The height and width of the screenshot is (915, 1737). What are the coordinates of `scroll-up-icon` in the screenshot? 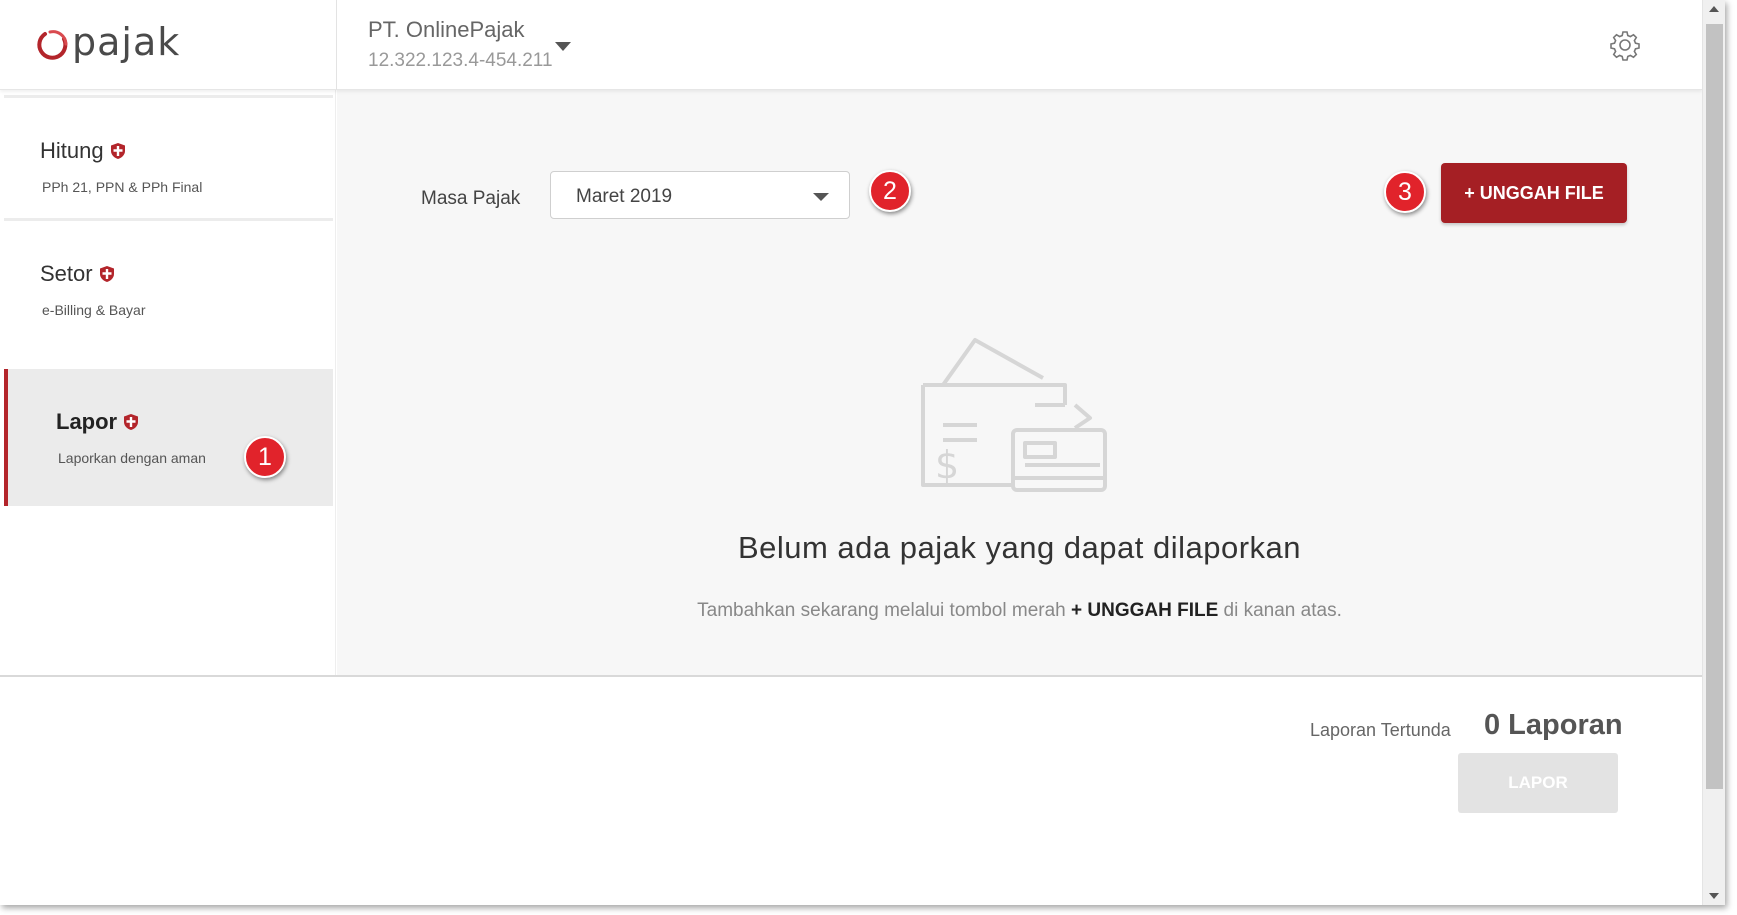 It's located at (1714, 9).